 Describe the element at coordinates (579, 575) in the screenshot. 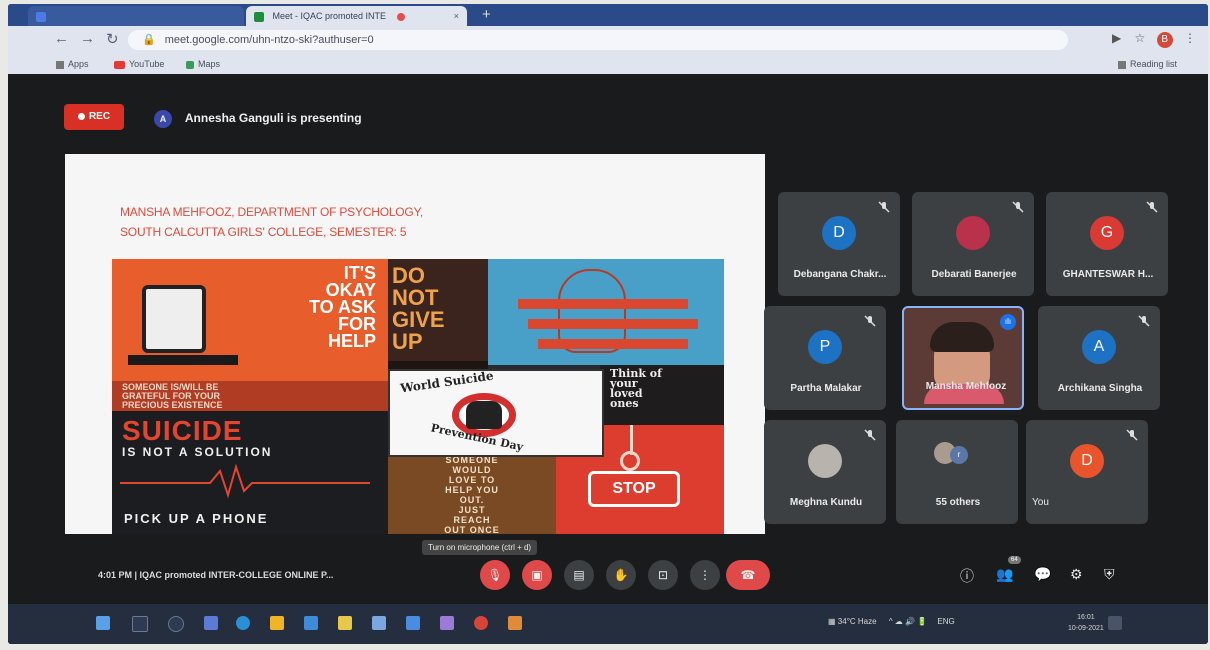

I see `captions-button: ▤` at that location.